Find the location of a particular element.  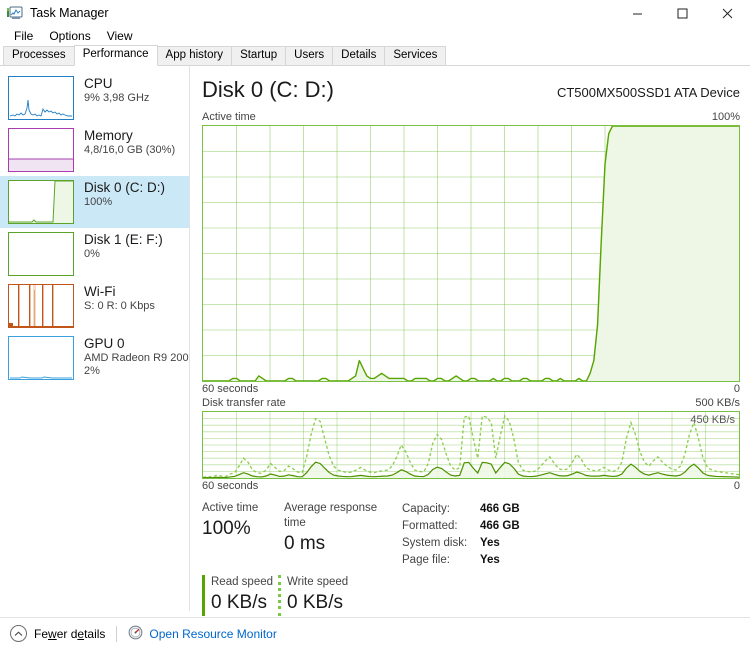

detail-row-formatted: Formatted: 466 GB is located at coordinates (461, 526).